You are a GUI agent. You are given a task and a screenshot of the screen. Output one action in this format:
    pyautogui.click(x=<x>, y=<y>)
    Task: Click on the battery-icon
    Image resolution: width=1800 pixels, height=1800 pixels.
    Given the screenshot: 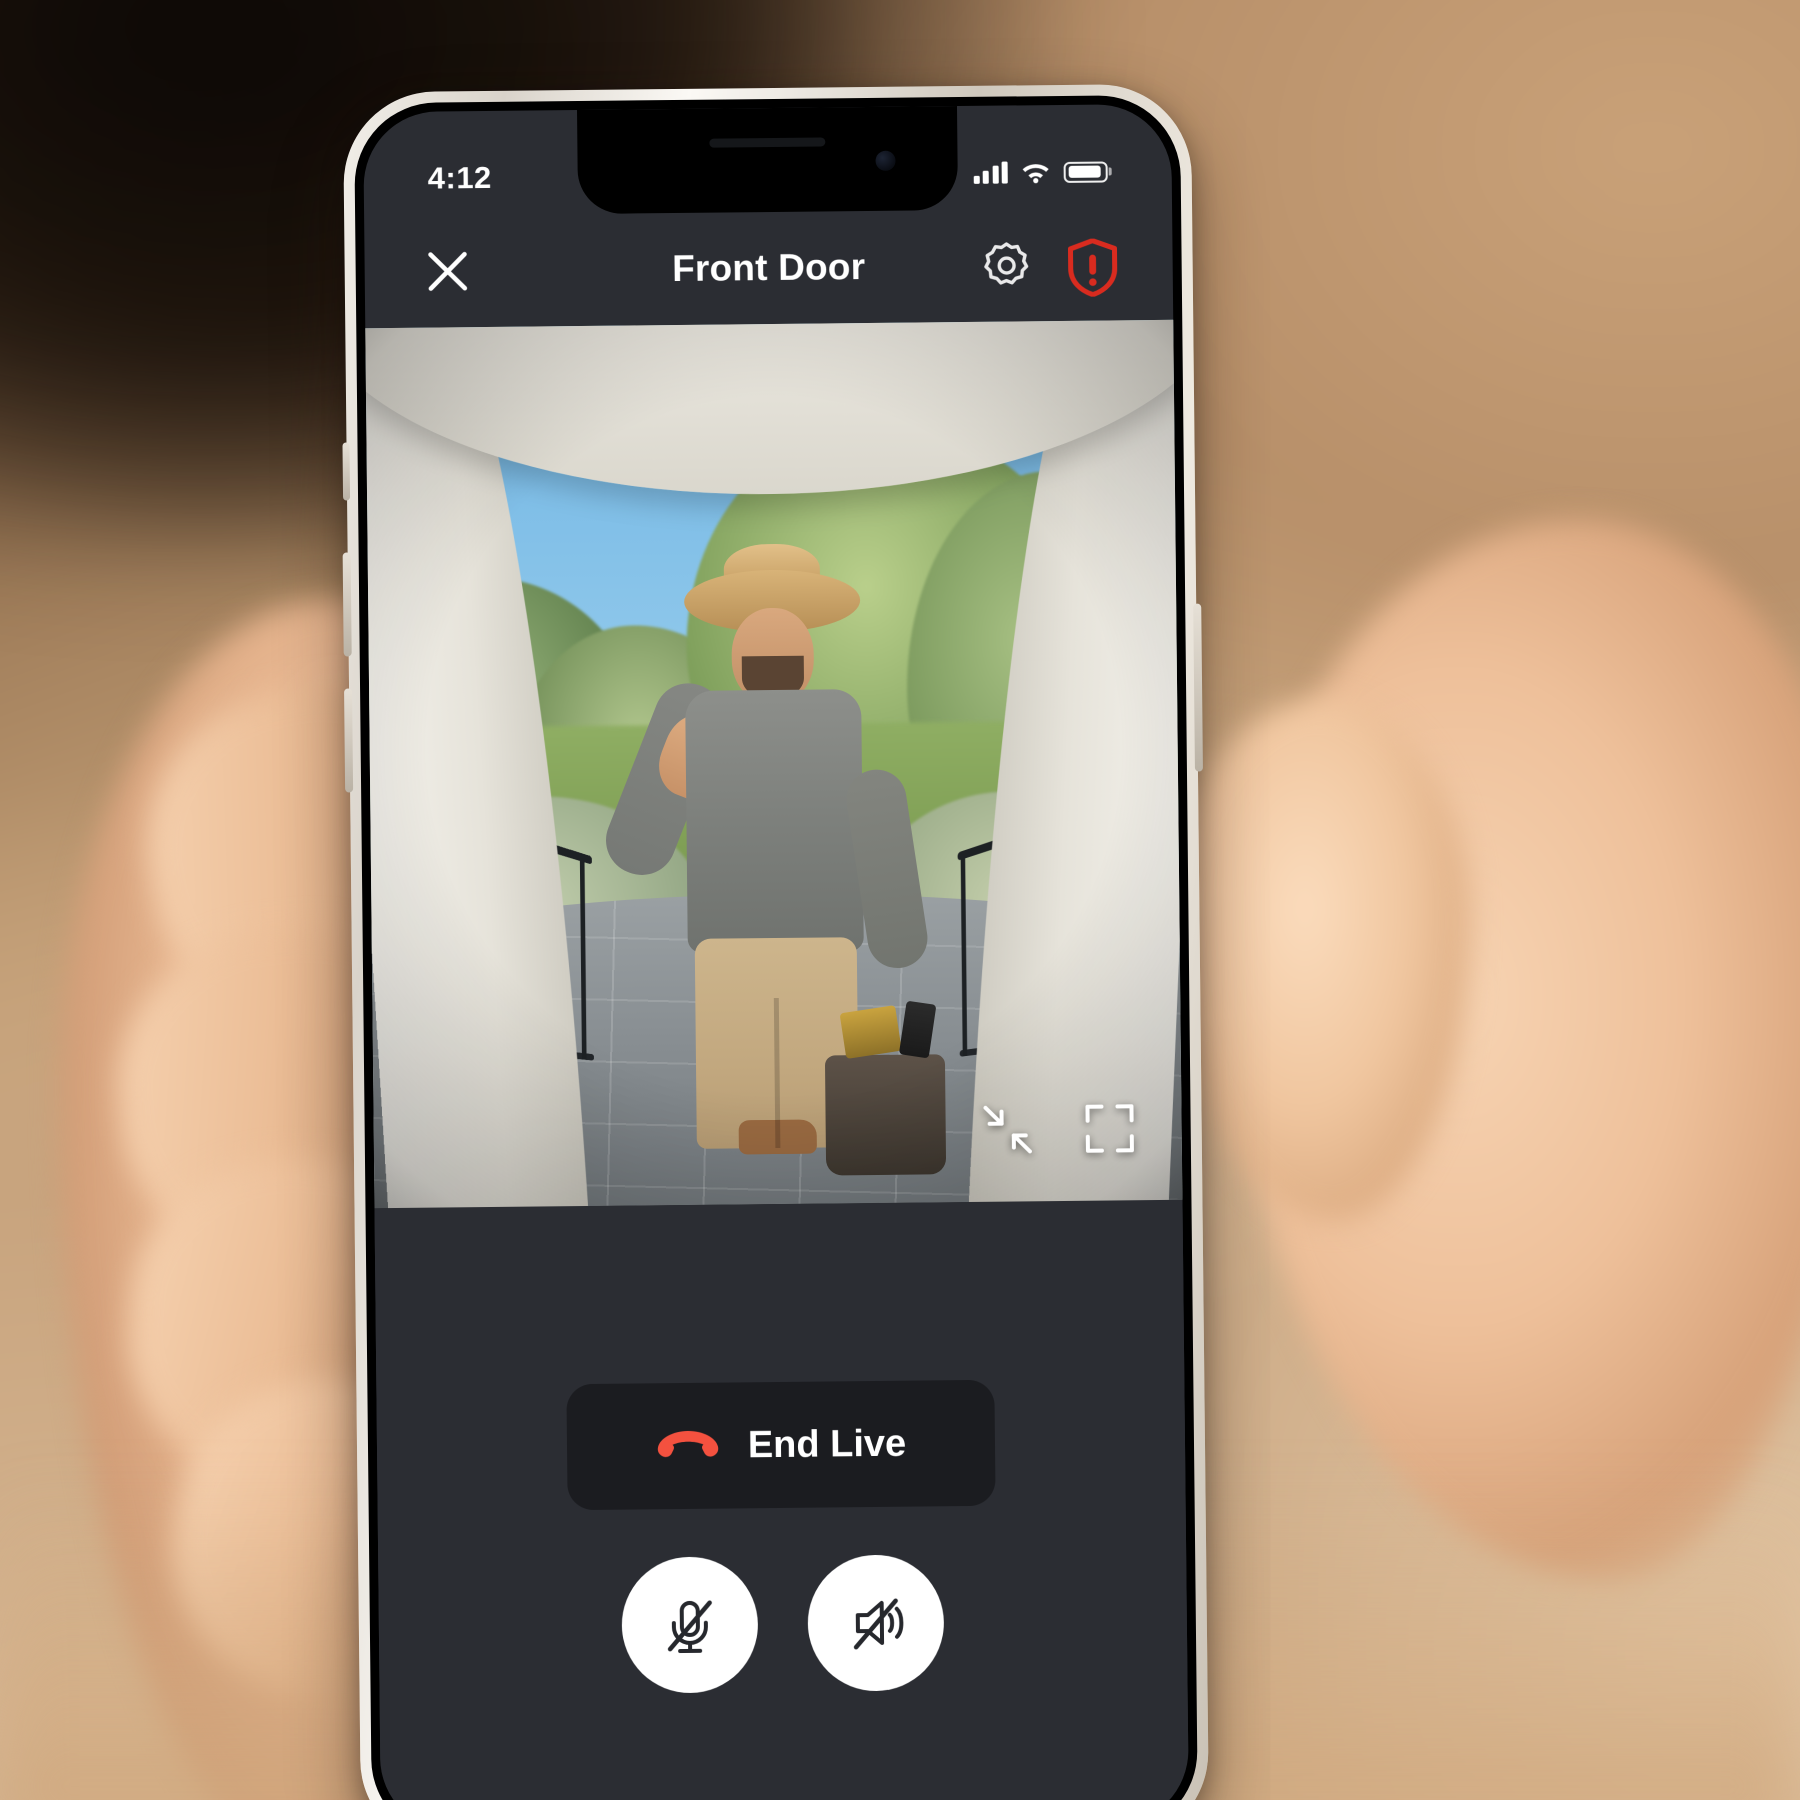 What is the action you would take?
    pyautogui.click(x=1085, y=171)
    